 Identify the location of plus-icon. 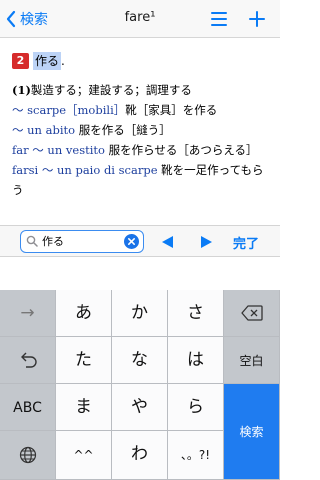
(257, 19).